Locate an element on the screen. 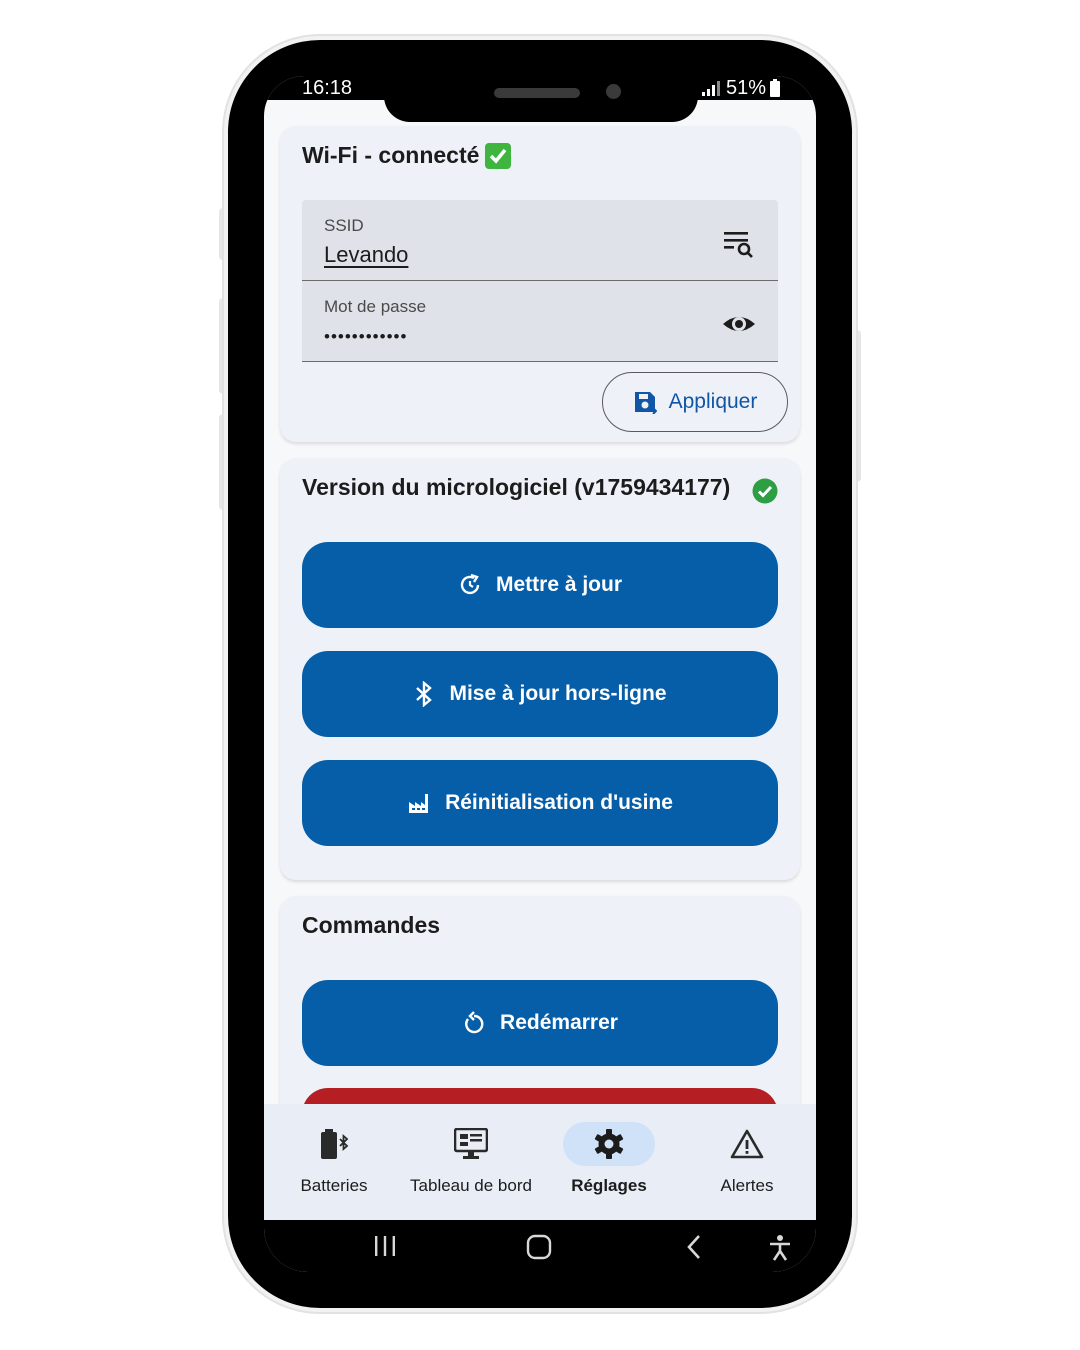 Image resolution: width=1080 pixels, height=1350 pixels. factory-reset-button: Réinitialisation d'usine is located at coordinates (540, 803).